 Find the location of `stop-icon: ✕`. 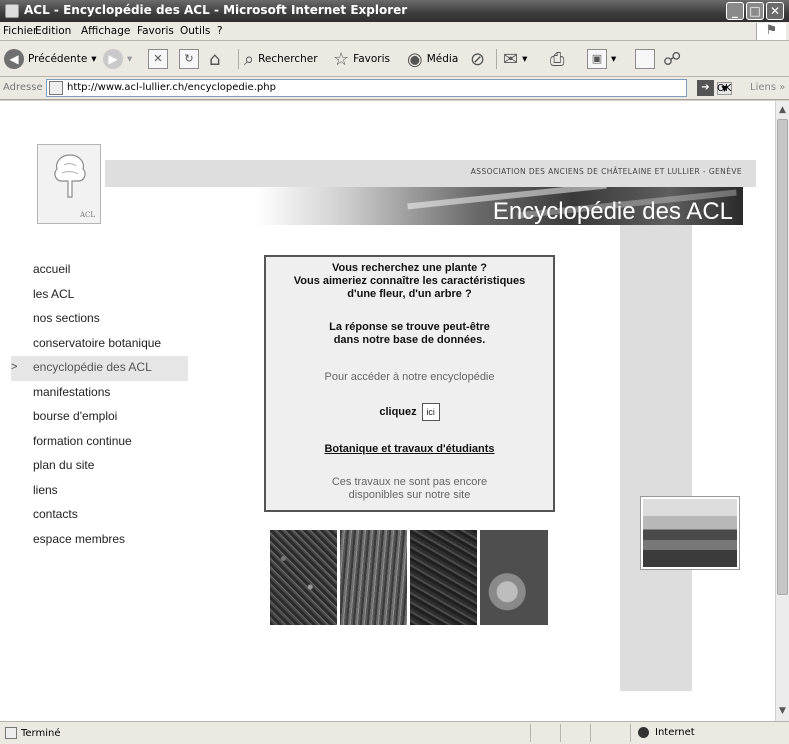

stop-icon: ✕ is located at coordinates (158, 59).